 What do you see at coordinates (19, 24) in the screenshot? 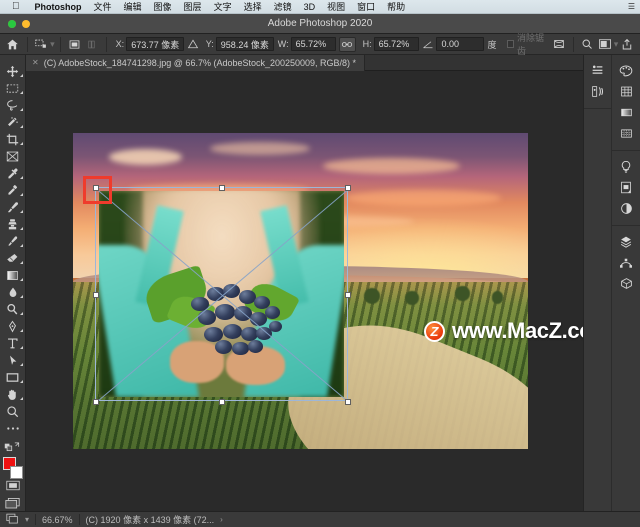
I see `window-controls` at bounding box center [19, 24].